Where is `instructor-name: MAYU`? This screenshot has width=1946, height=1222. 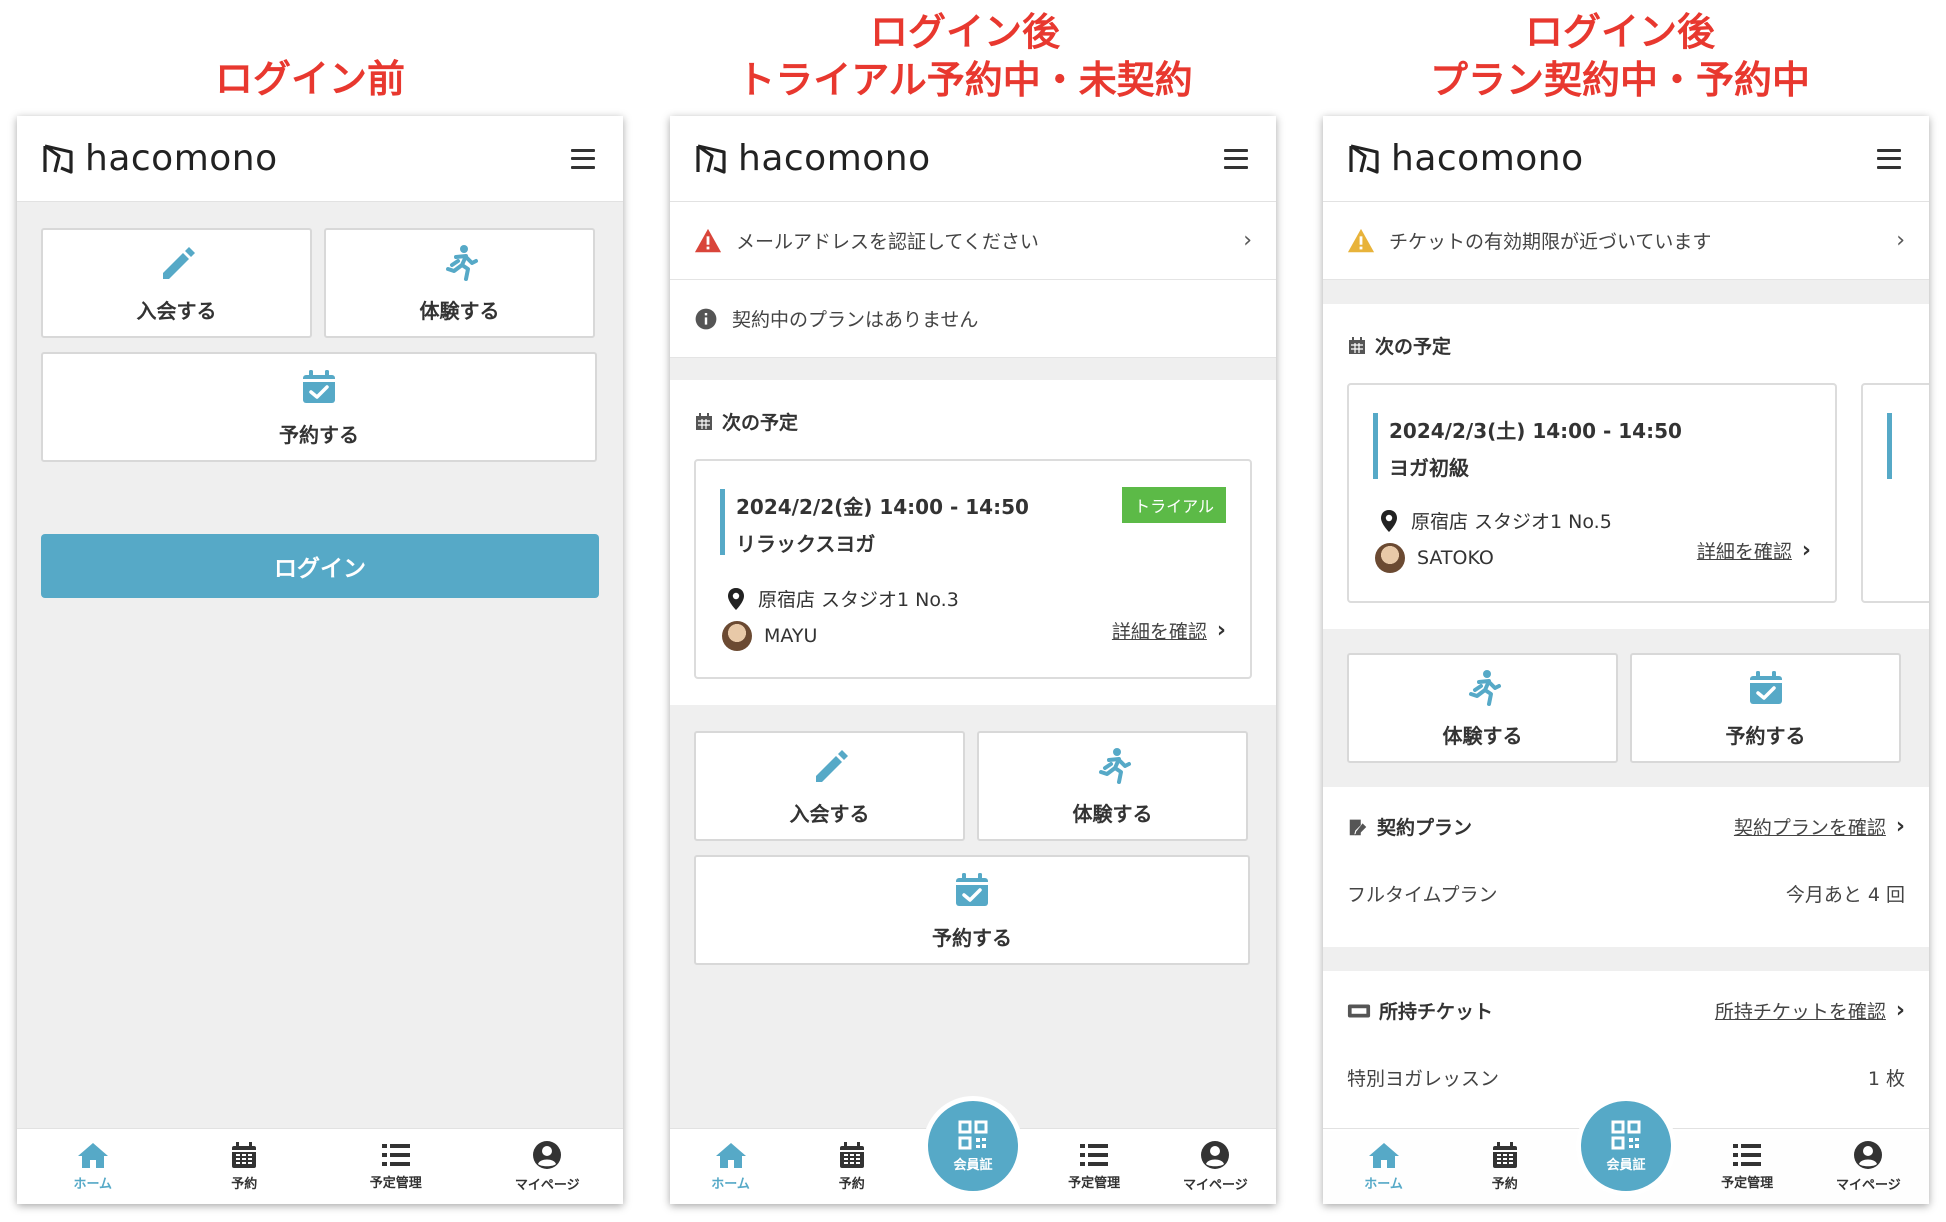 instructor-name: MAYU is located at coordinates (791, 636).